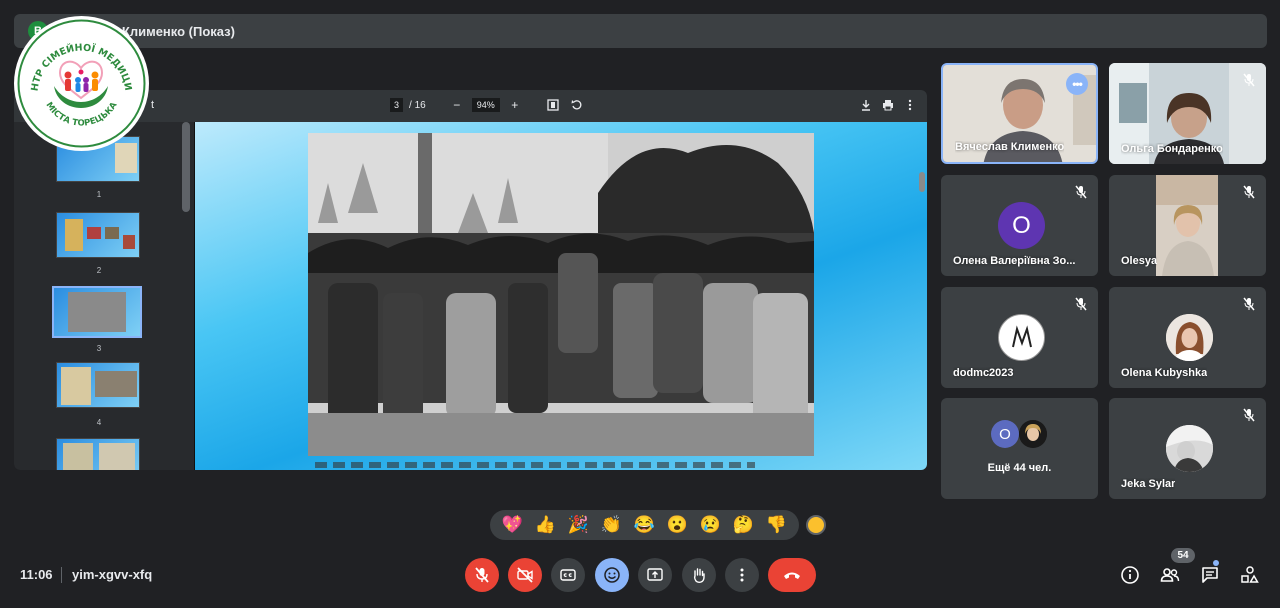 The height and width of the screenshot is (608, 1280). Describe the element at coordinates (99, 422) in the screenshot. I see `thumbnail-label: 4` at that location.